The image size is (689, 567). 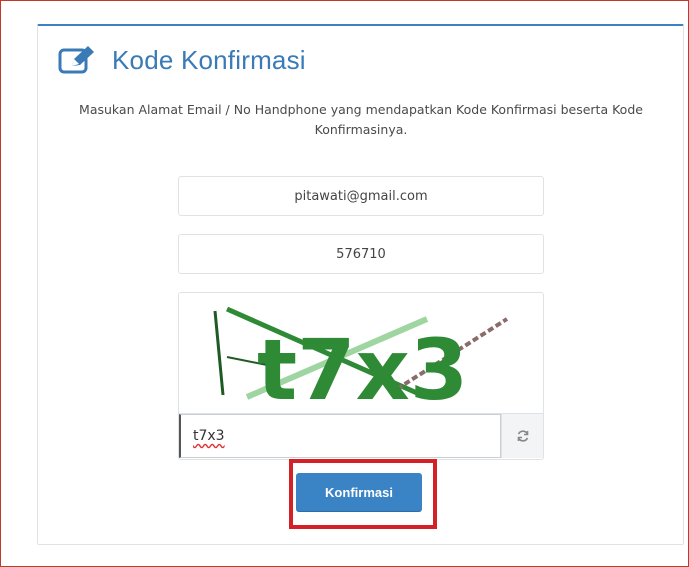 What do you see at coordinates (361, 254) in the screenshot?
I see `confirmation-code-field: 576710` at bounding box center [361, 254].